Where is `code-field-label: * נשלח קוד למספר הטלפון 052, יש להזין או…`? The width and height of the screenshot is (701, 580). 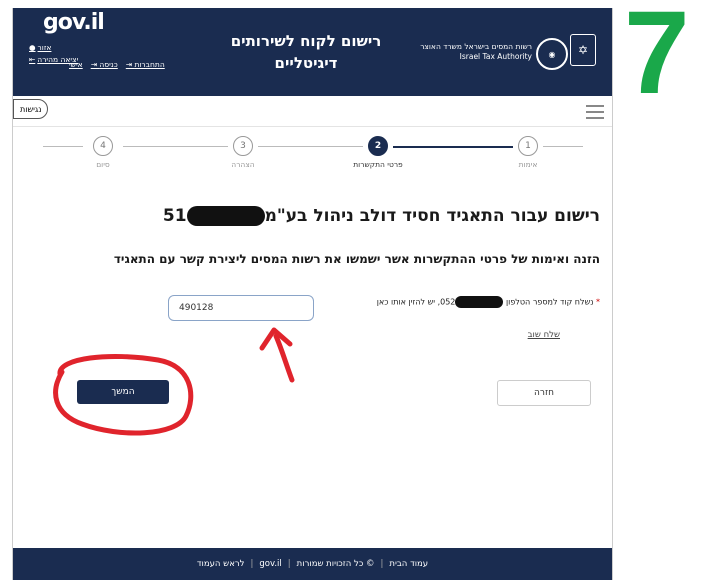 code-field-label: * נשלח קוד למספר הטלפון 052, יש להזין או… is located at coordinates (488, 302).